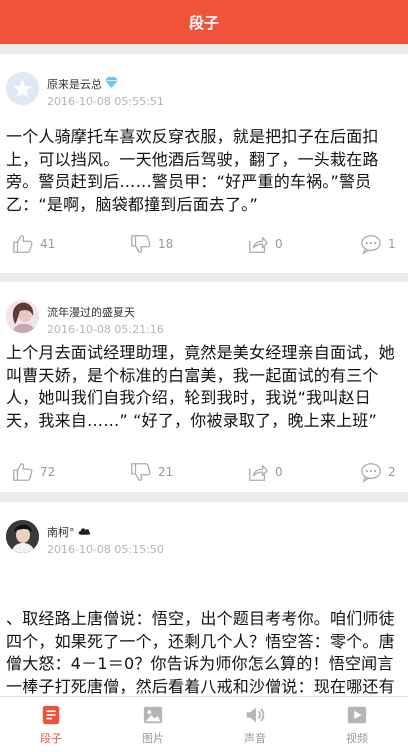 The width and height of the screenshot is (408, 752). I want to click on post-time: 2016-10-08 05:15:50, so click(105, 549).